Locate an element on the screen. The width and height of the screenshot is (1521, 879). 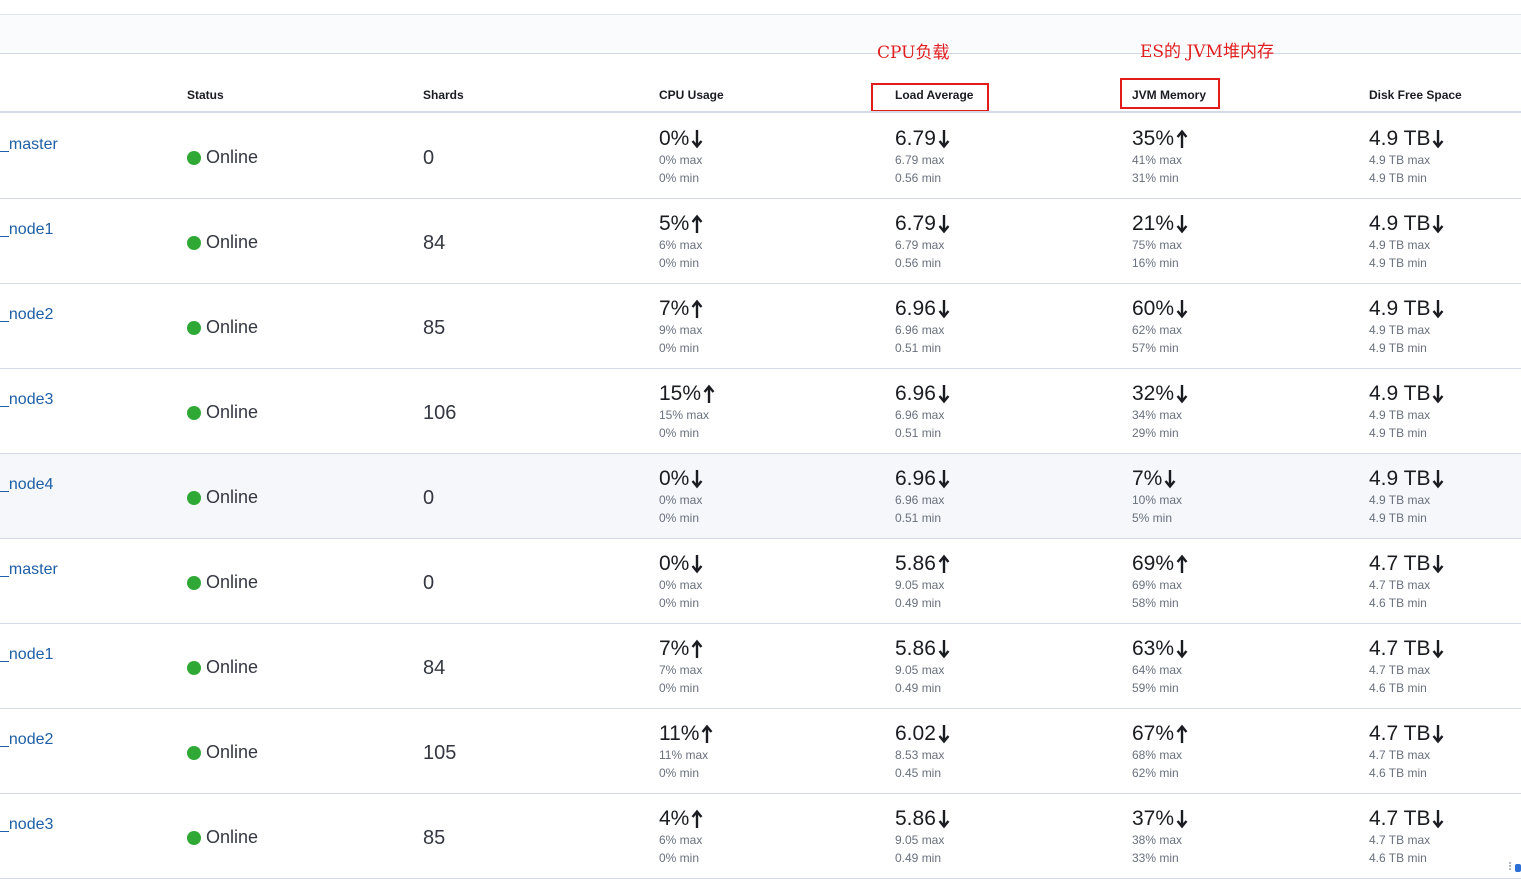
jvm-memory-cell: 32% 34% max 29% min is located at coordinates (1160, 412).